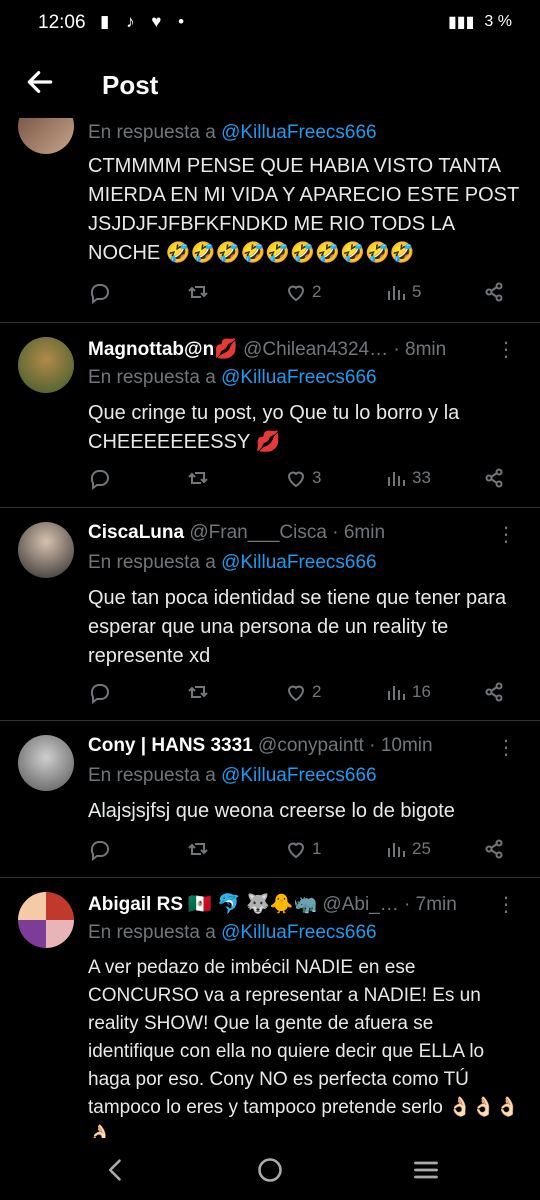 The height and width of the screenshot is (1200, 540). Describe the element at coordinates (270, 86) in the screenshot. I see `app-header: Post` at that location.